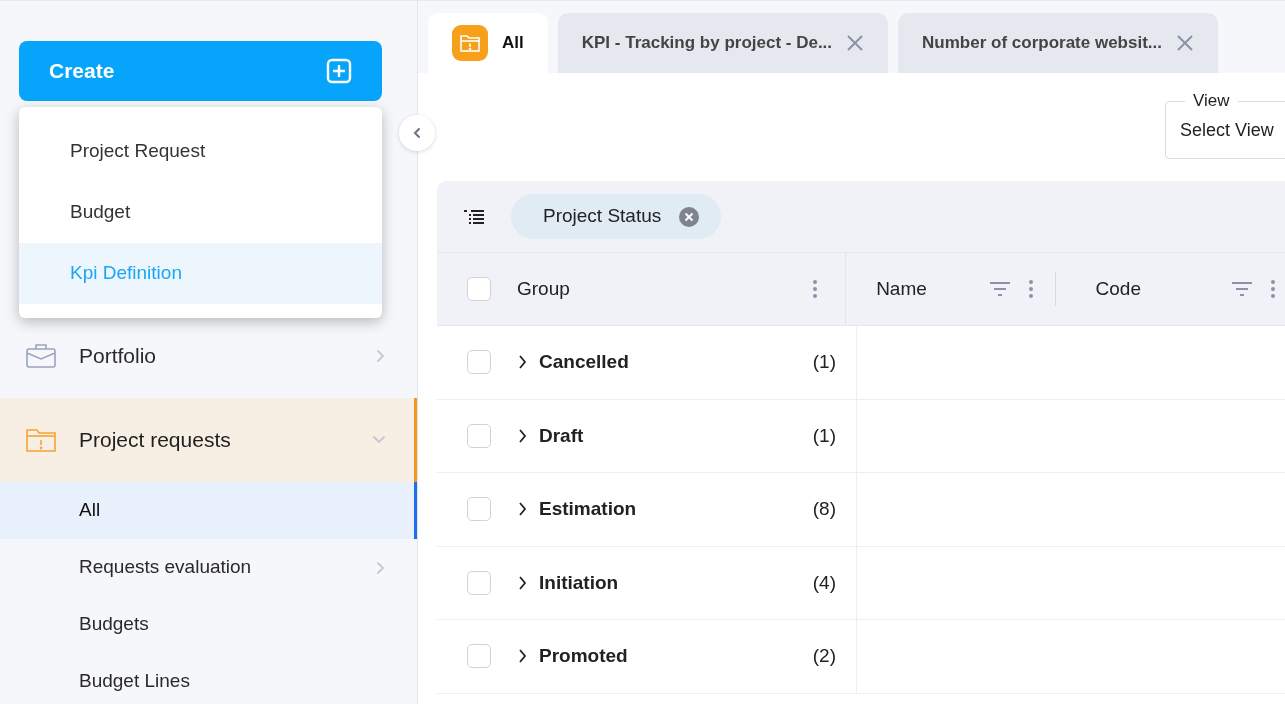 This screenshot has height=704, width=1285. What do you see at coordinates (200, 151) in the screenshot?
I see `menu-item: Project Request` at bounding box center [200, 151].